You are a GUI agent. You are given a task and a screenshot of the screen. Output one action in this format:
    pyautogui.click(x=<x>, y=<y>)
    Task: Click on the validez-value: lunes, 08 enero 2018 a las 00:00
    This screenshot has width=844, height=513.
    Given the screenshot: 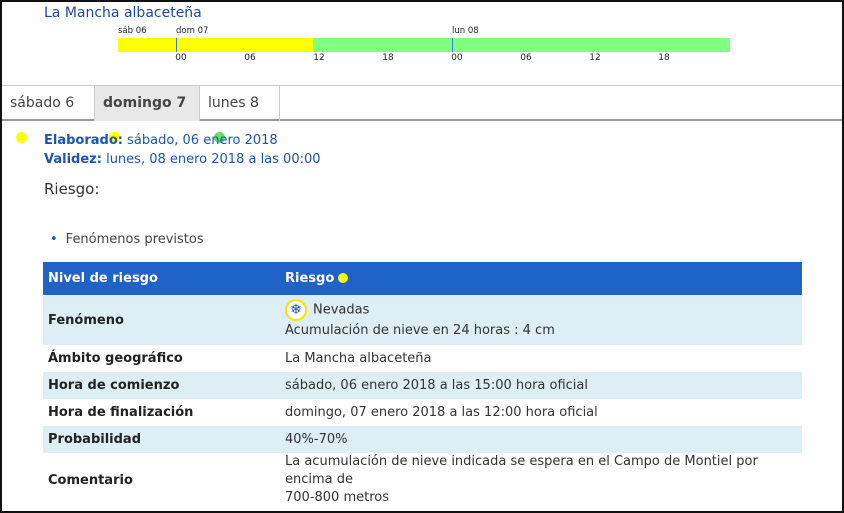 What is the action you would take?
    pyautogui.click(x=213, y=159)
    